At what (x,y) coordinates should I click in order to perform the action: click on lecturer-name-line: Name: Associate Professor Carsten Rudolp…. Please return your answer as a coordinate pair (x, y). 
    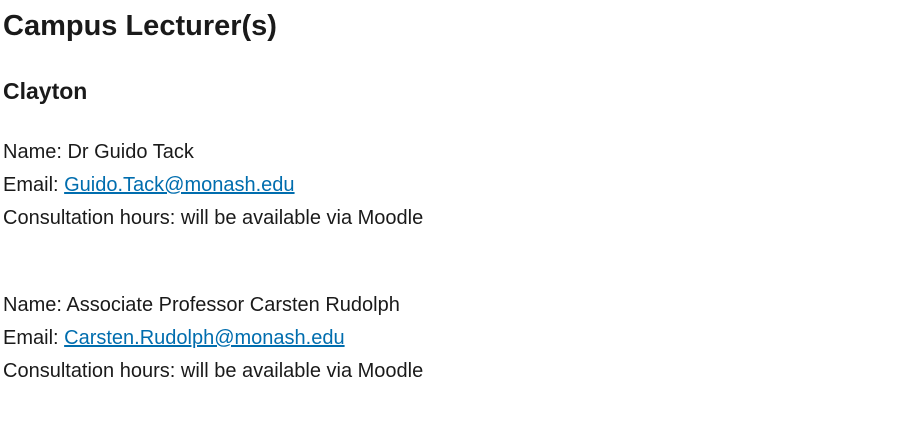
    Looking at the image, I should click on (213, 305).